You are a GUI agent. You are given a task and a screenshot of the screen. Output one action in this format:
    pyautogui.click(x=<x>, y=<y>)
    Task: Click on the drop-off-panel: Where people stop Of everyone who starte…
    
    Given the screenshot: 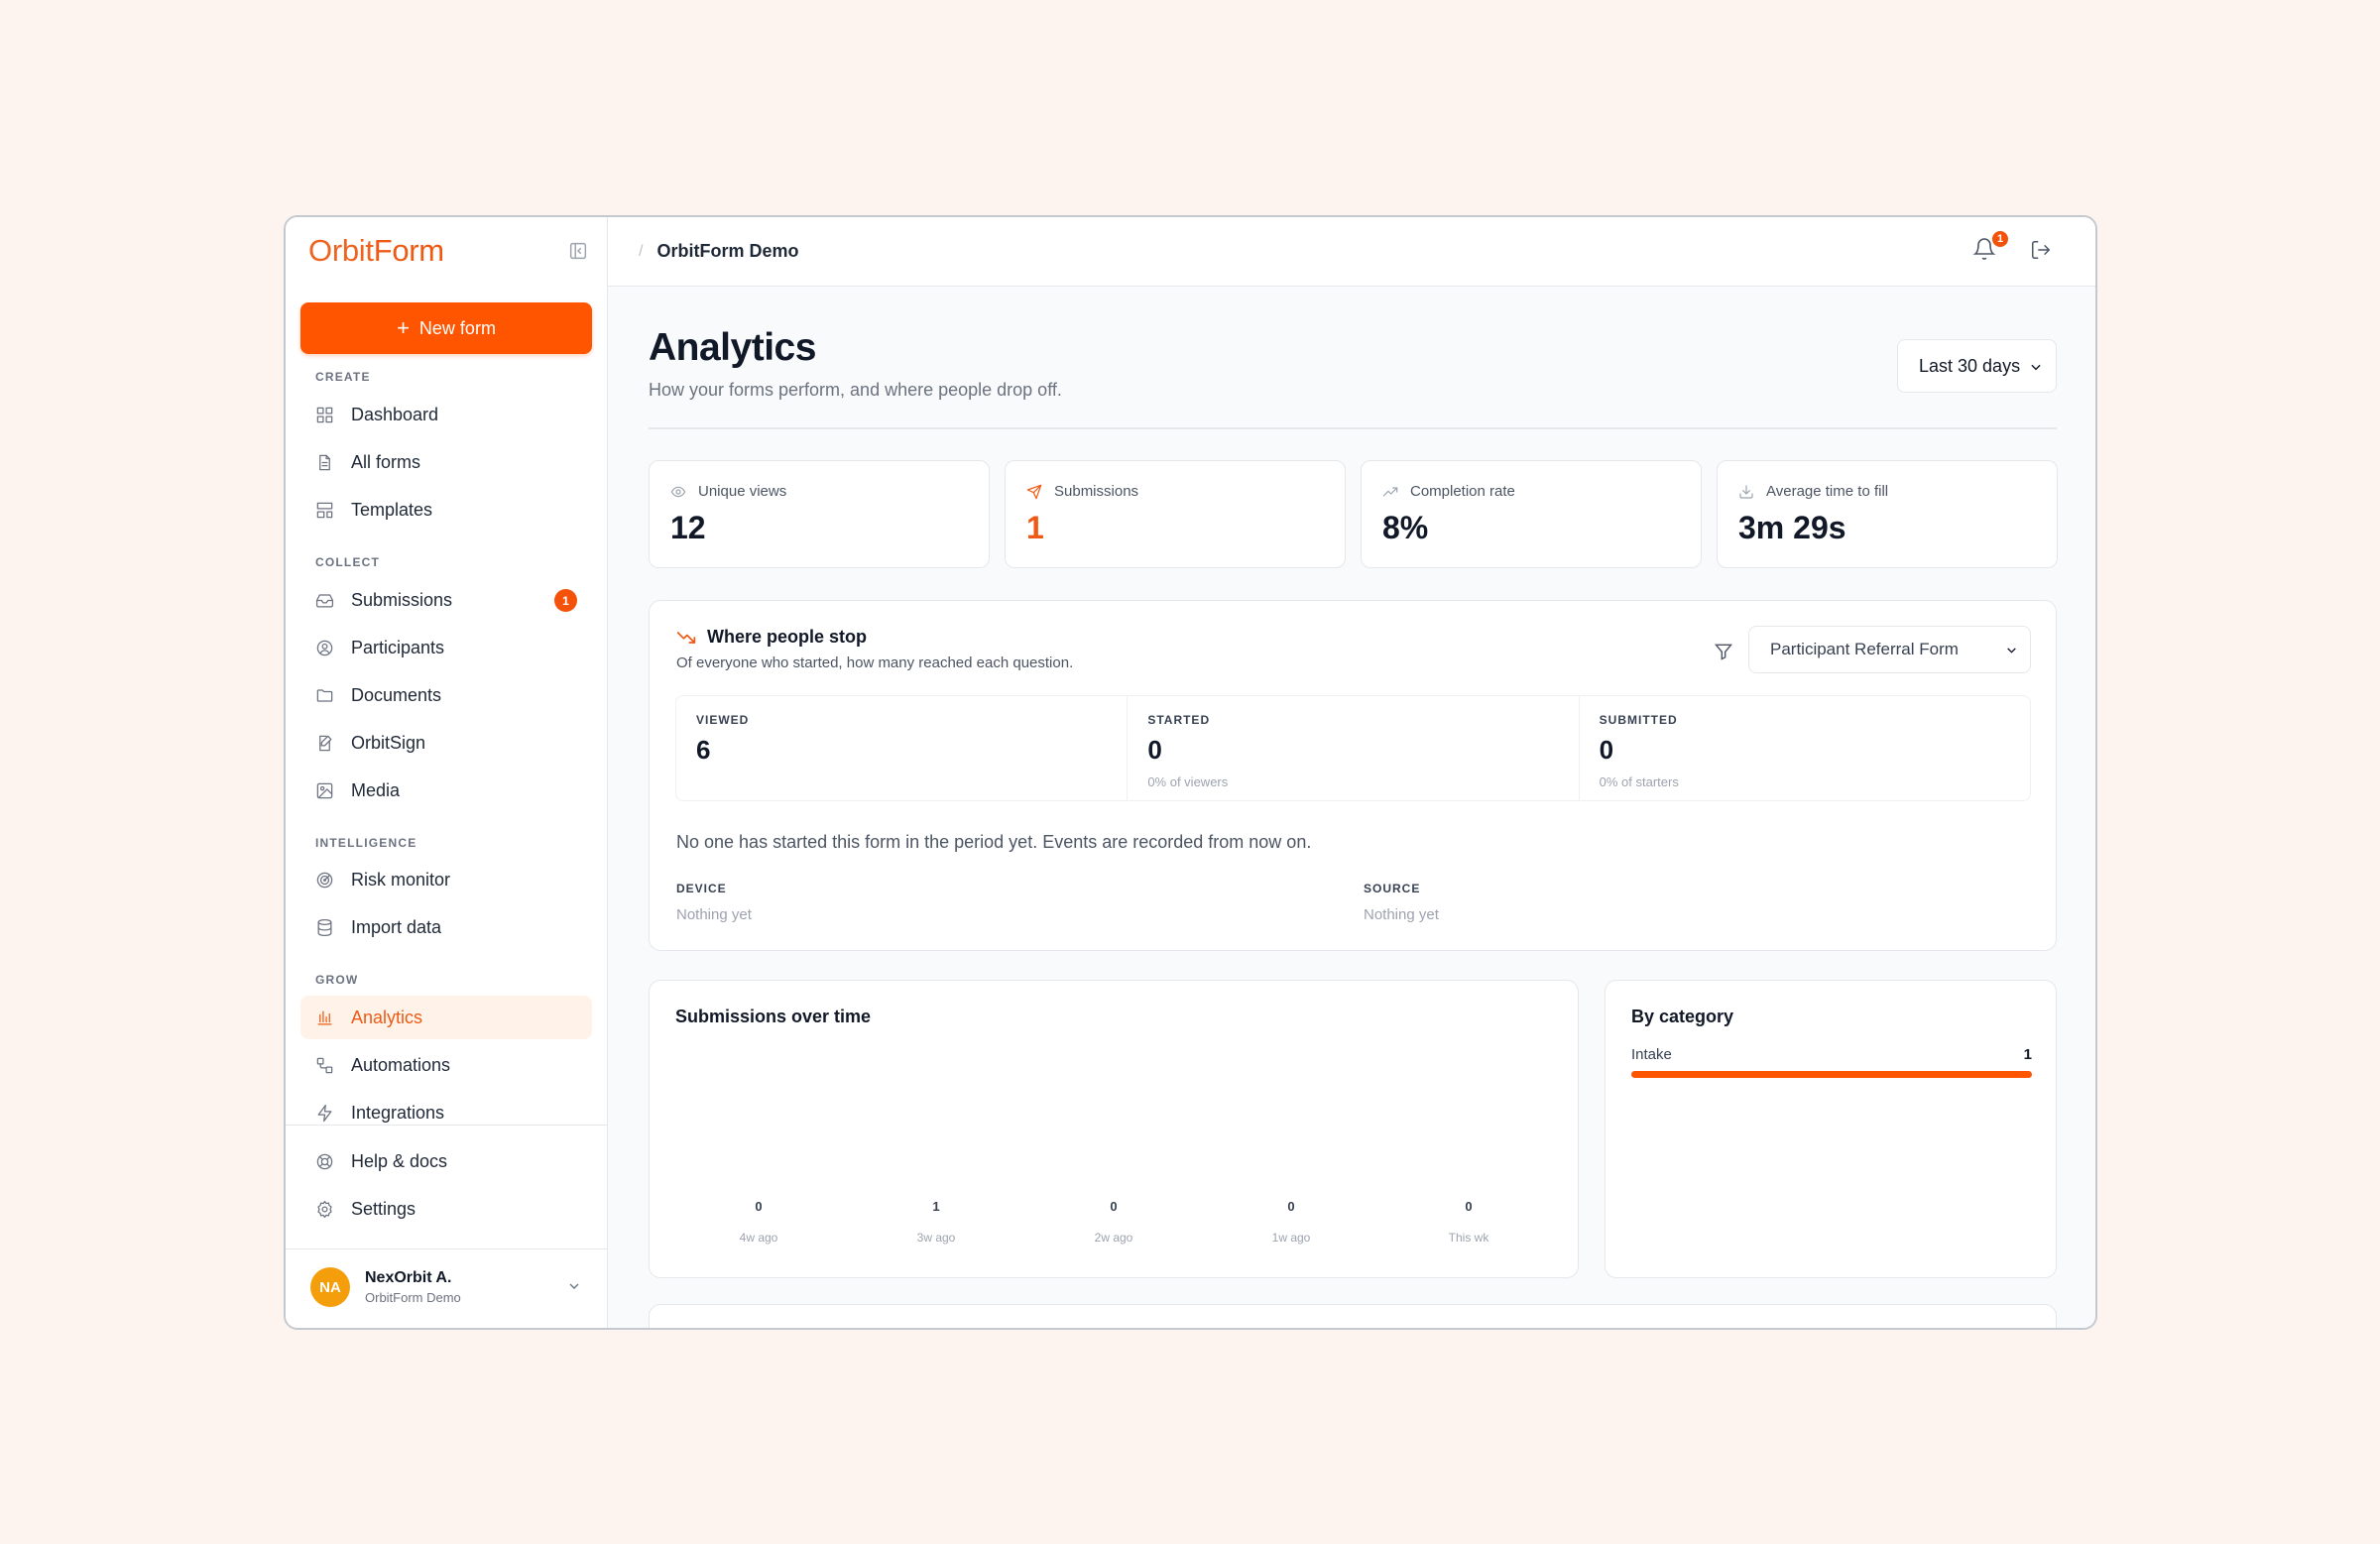 What is the action you would take?
    pyautogui.click(x=1353, y=775)
    